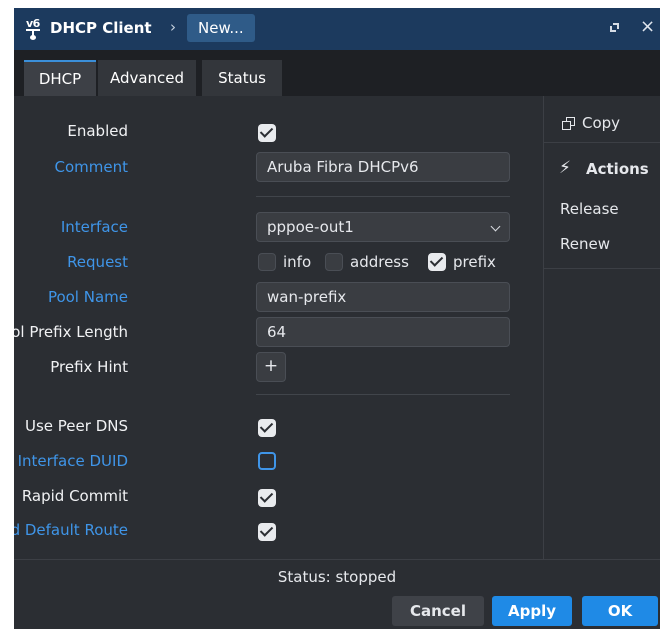 This screenshot has height=629, width=660. What do you see at coordinates (601, 327) in the screenshot?
I see `side-panel: Copy ⚡ Actions Release Renew` at bounding box center [601, 327].